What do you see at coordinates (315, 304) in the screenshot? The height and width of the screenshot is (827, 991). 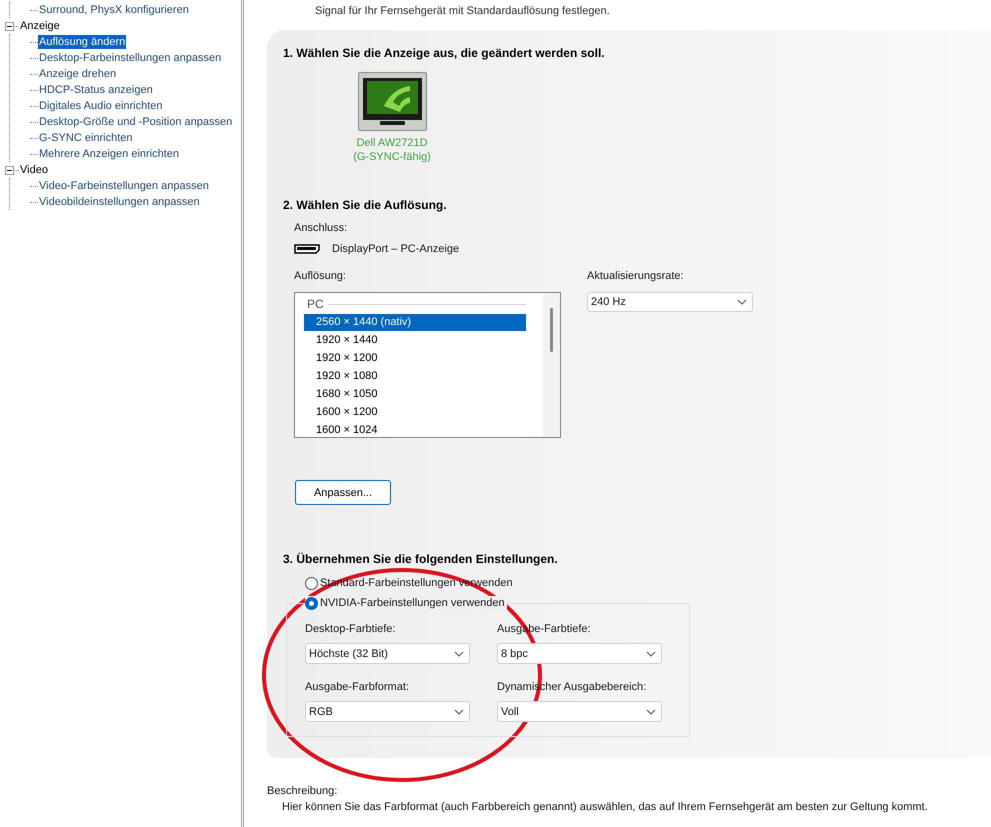 I see `group-label: PC` at bounding box center [315, 304].